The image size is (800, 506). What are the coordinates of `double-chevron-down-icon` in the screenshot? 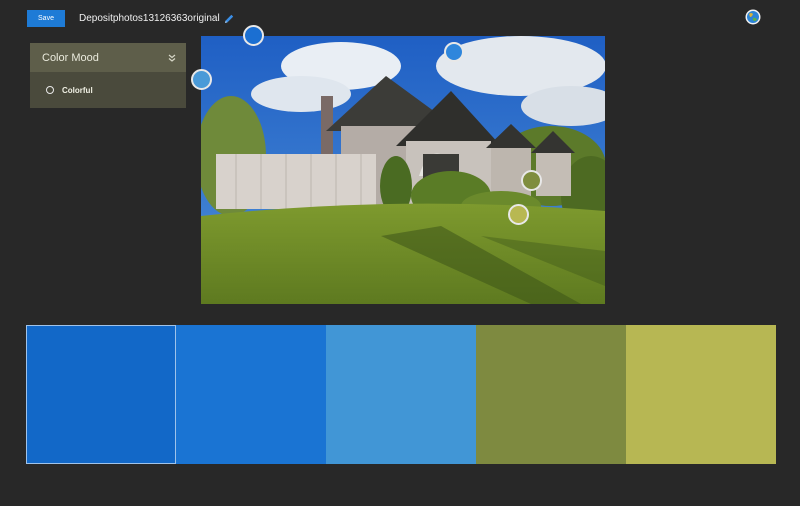 It's located at (172, 58).